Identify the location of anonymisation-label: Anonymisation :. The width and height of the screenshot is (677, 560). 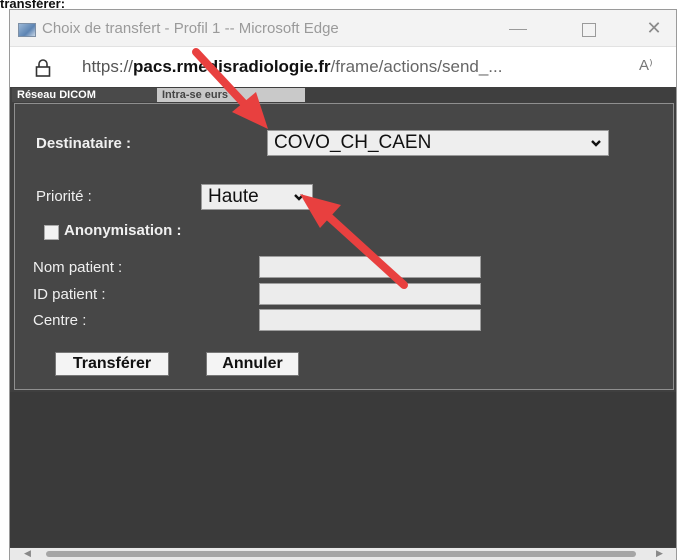
(123, 230).